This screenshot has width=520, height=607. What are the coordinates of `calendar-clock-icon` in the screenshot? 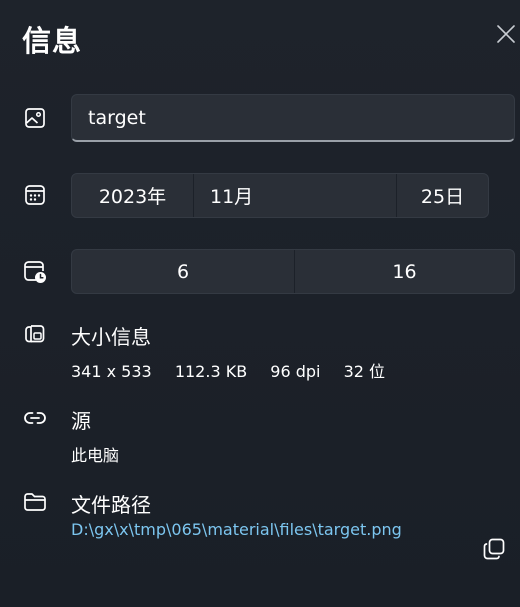 It's located at (35, 272).